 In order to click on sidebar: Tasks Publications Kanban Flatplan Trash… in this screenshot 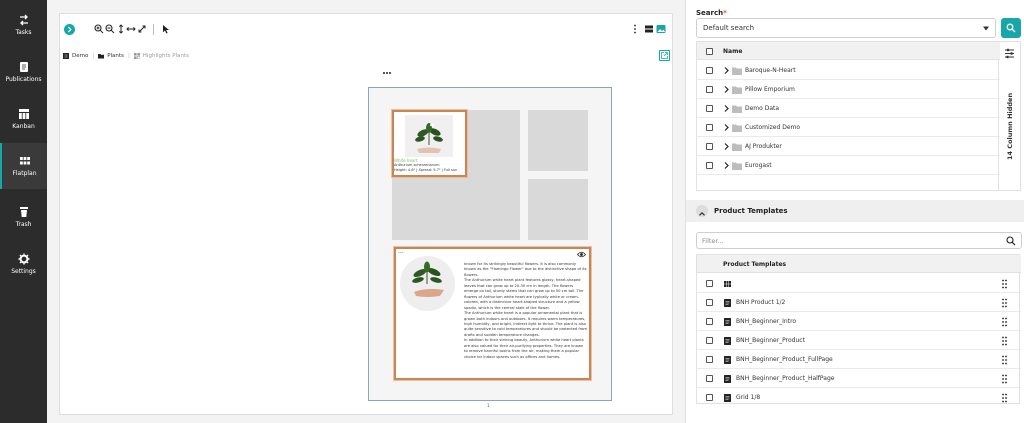, I will do `click(23, 211)`.